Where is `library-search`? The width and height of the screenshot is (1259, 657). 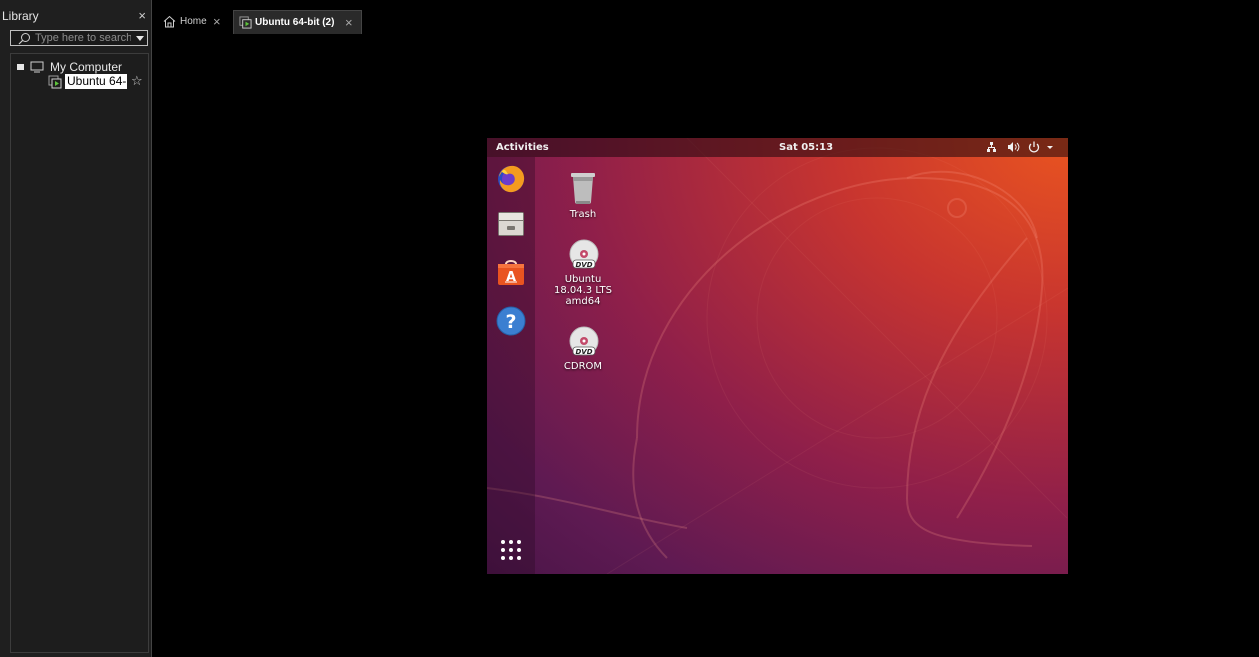
library-search is located at coordinates (79, 38).